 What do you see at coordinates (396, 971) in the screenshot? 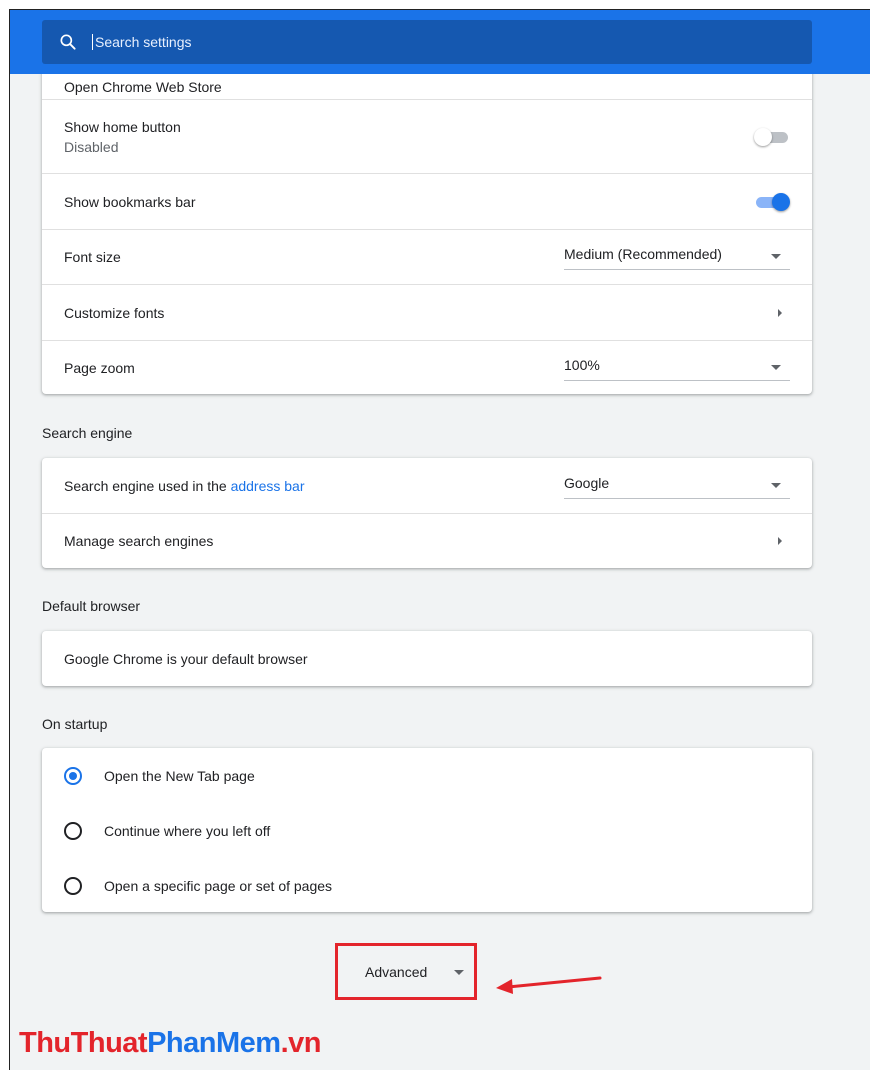
I see `advanced-label: Advanced` at bounding box center [396, 971].